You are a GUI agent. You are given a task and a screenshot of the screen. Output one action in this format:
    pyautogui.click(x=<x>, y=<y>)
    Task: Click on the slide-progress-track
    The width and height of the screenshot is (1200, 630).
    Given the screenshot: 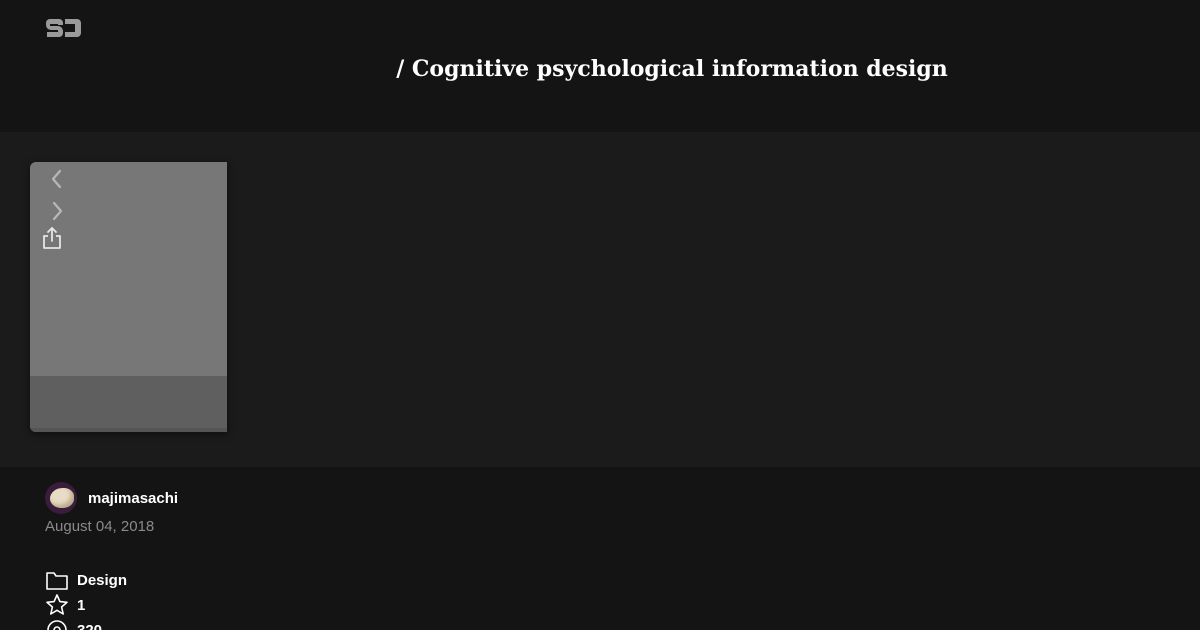 What is the action you would take?
    pyautogui.click(x=128, y=430)
    